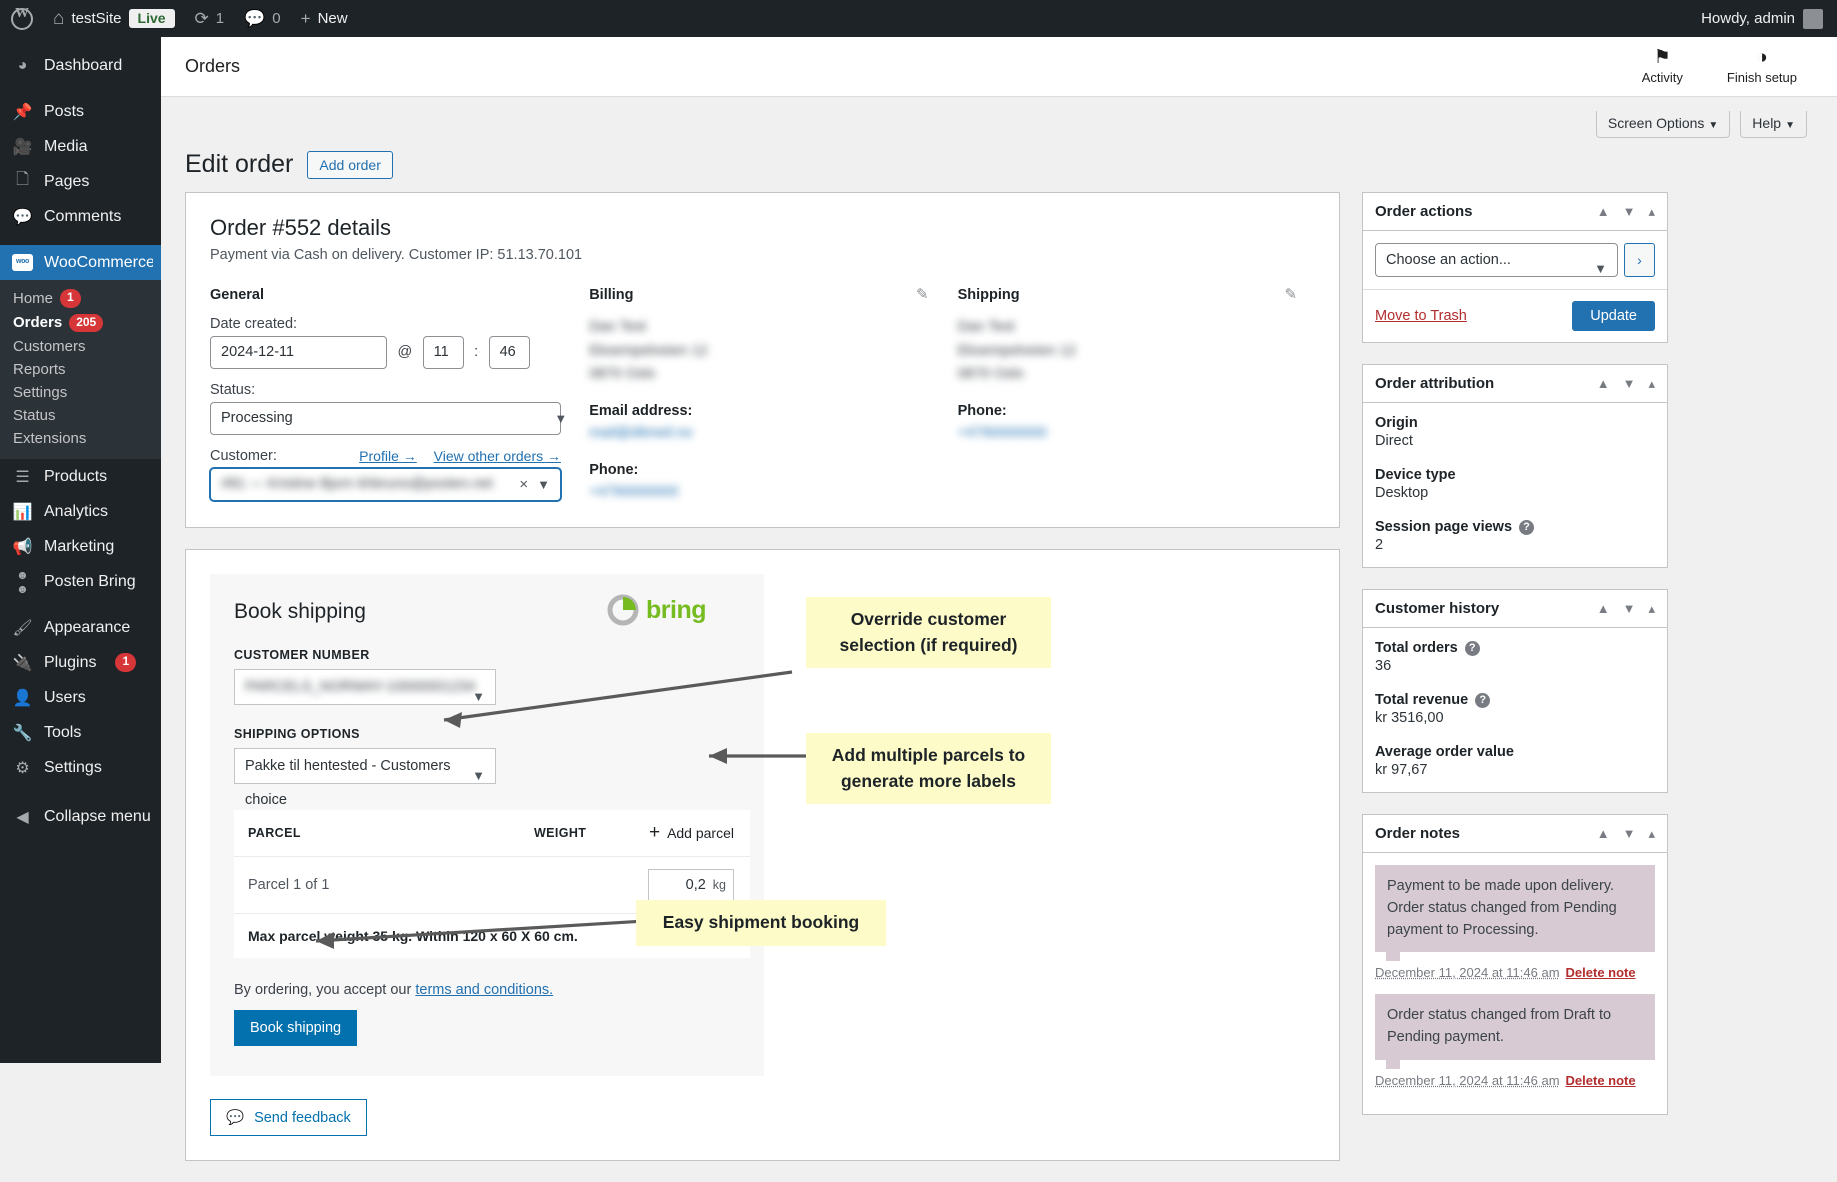  Describe the element at coordinates (648, 350) in the screenshot. I see `billing-address-line: Eksempelveien 12` at that location.